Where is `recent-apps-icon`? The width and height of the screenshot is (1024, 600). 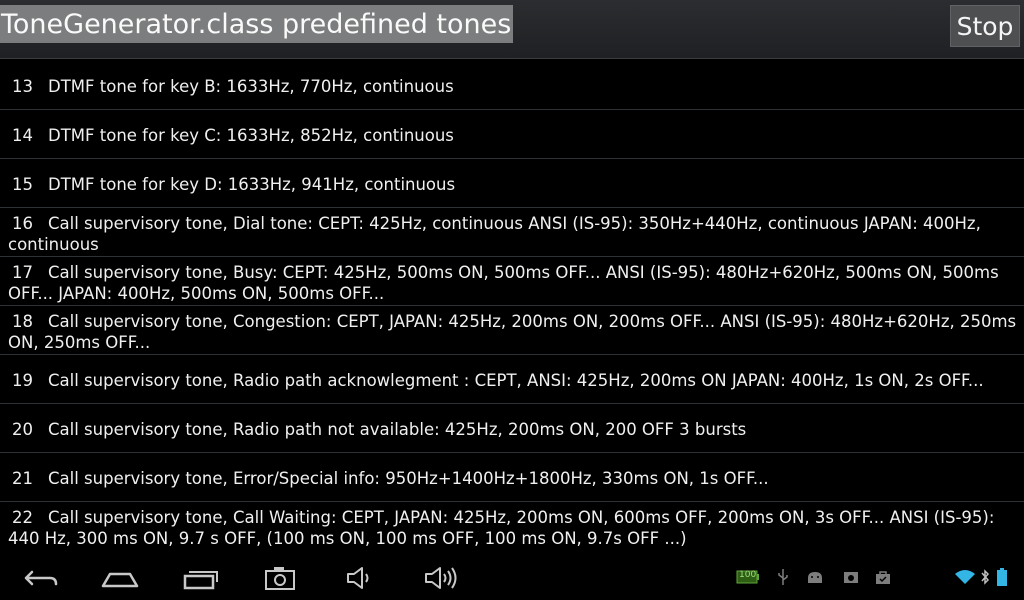 recent-apps-icon is located at coordinates (200, 578).